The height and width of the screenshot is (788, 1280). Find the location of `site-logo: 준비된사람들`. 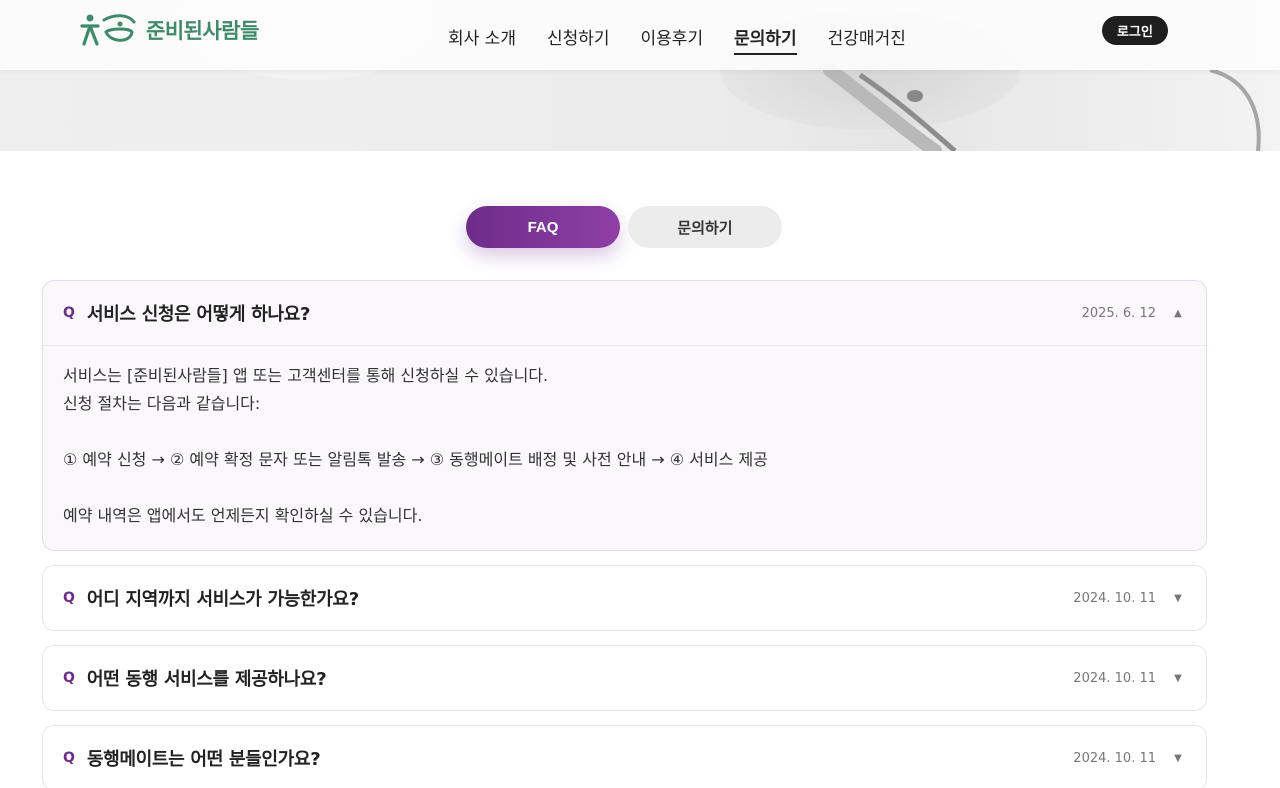

site-logo: 준비된사람들 is located at coordinates (169, 30).